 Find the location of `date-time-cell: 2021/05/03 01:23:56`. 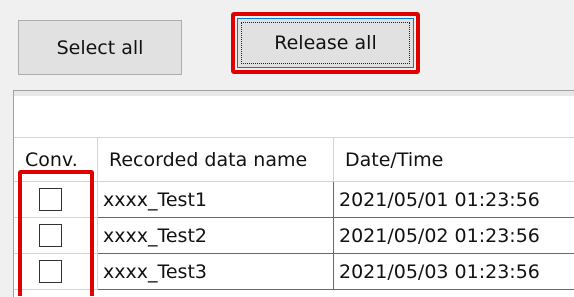

date-time-cell: 2021/05/03 01:23:56 is located at coordinates (454, 272).